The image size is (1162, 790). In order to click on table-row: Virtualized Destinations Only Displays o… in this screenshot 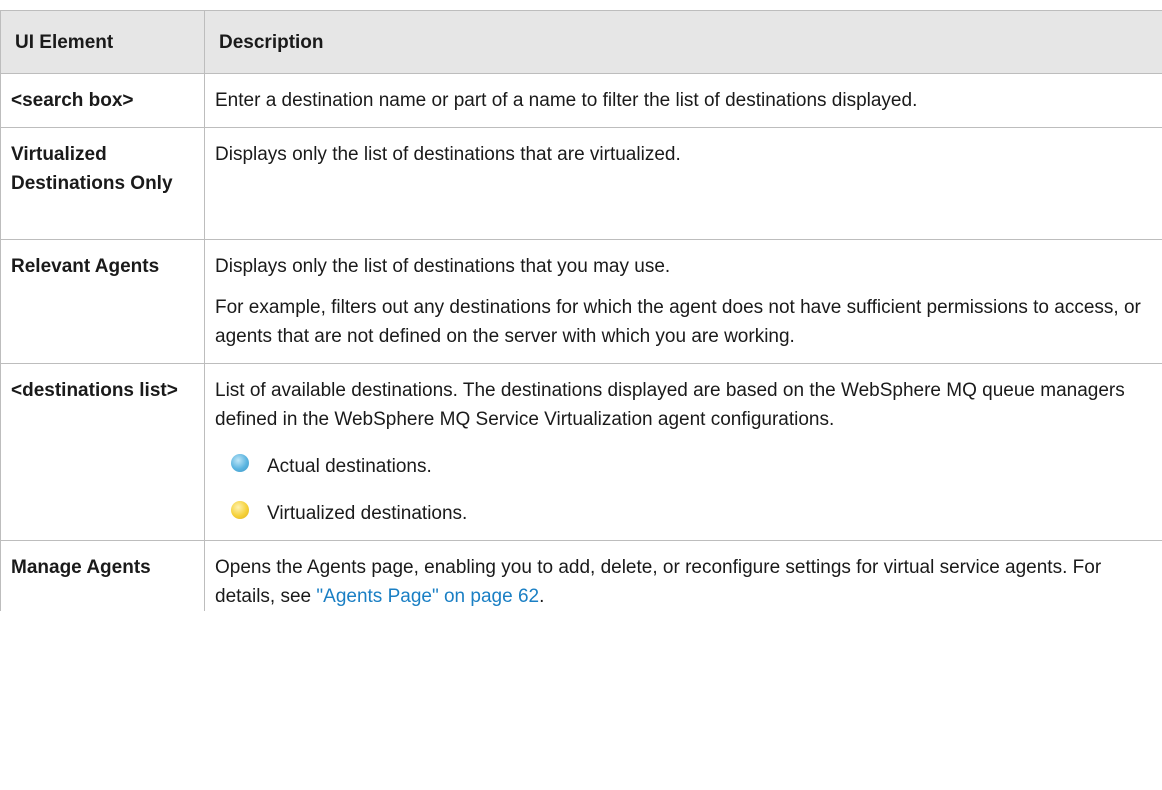, I will do `click(581, 183)`.